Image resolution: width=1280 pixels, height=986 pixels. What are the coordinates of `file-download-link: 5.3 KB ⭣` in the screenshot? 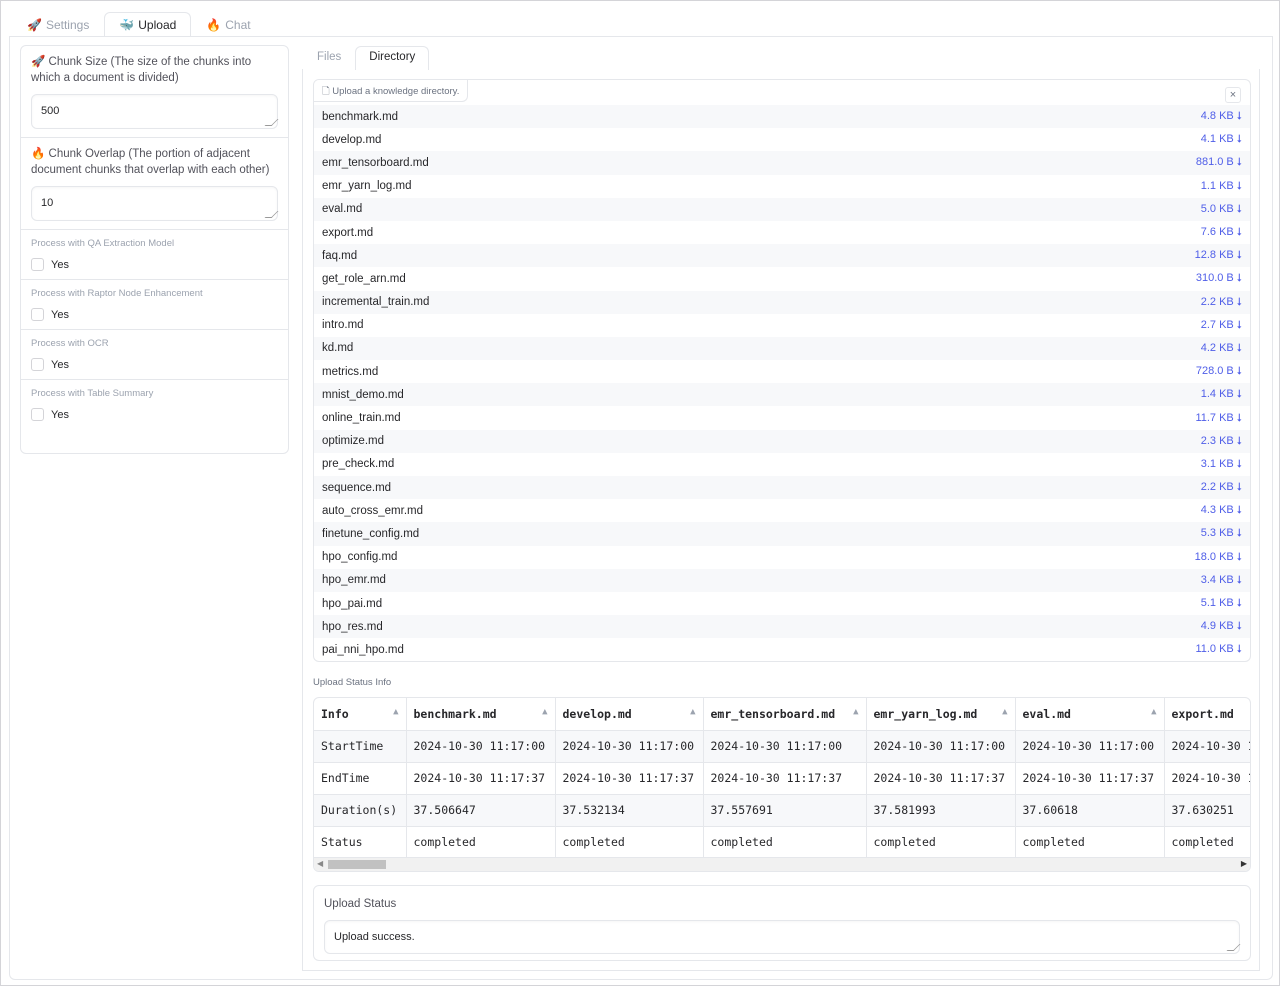 It's located at (1221, 533).